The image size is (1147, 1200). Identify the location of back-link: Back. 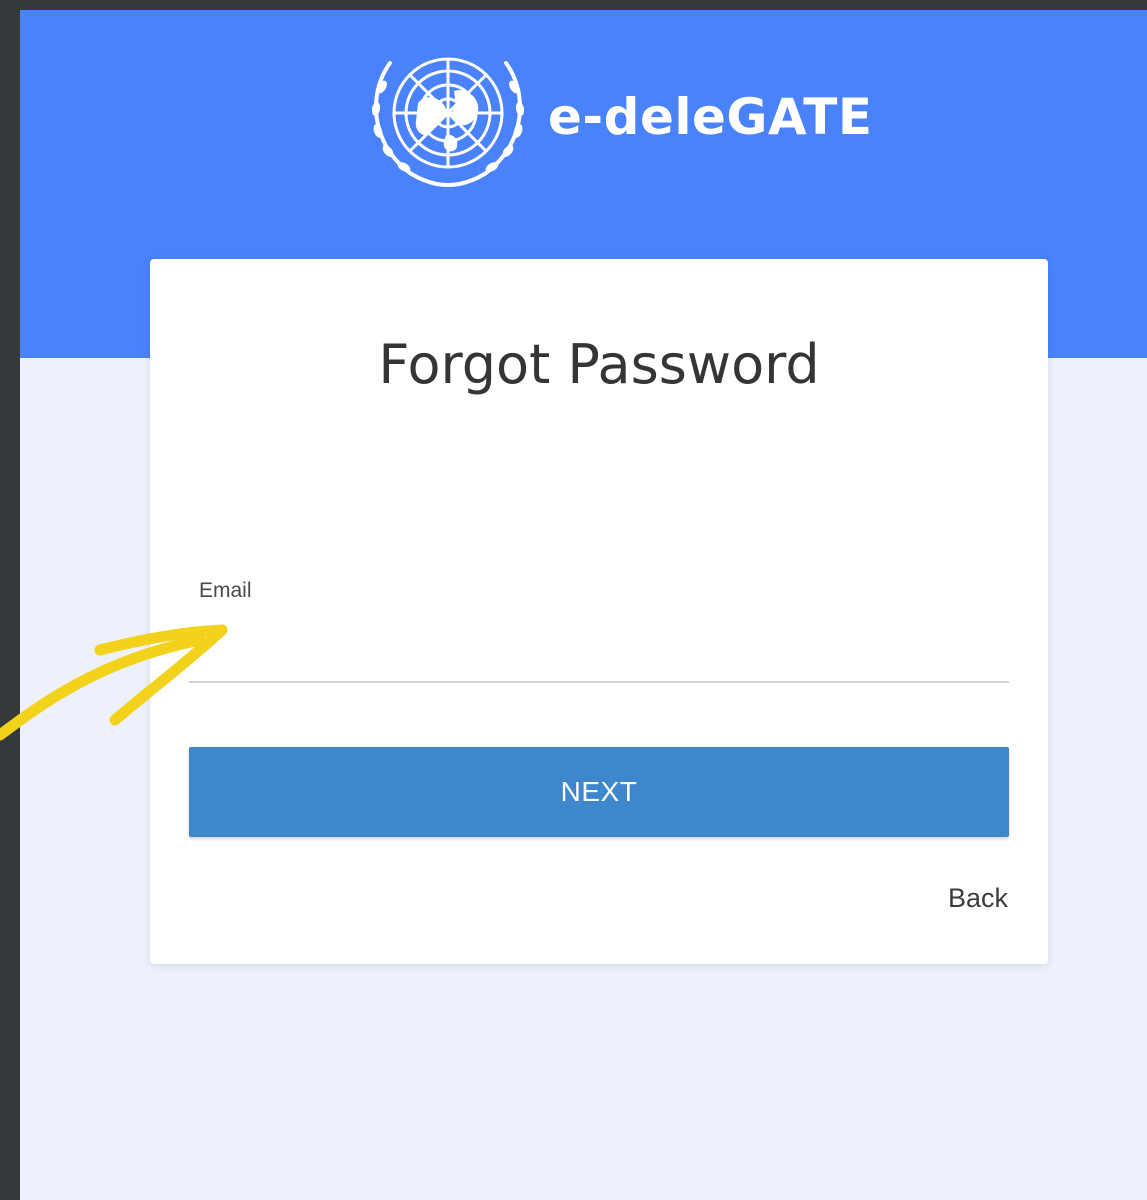
(978, 898).